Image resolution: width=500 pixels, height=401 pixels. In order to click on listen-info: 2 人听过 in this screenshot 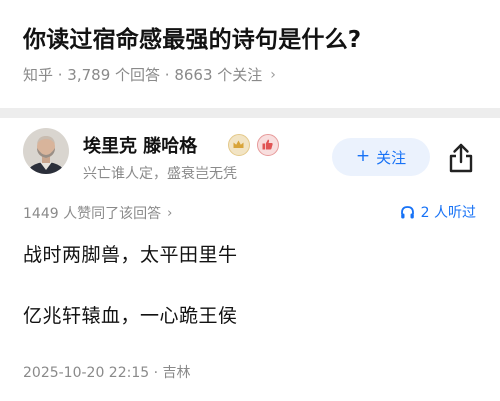, I will do `click(438, 212)`.